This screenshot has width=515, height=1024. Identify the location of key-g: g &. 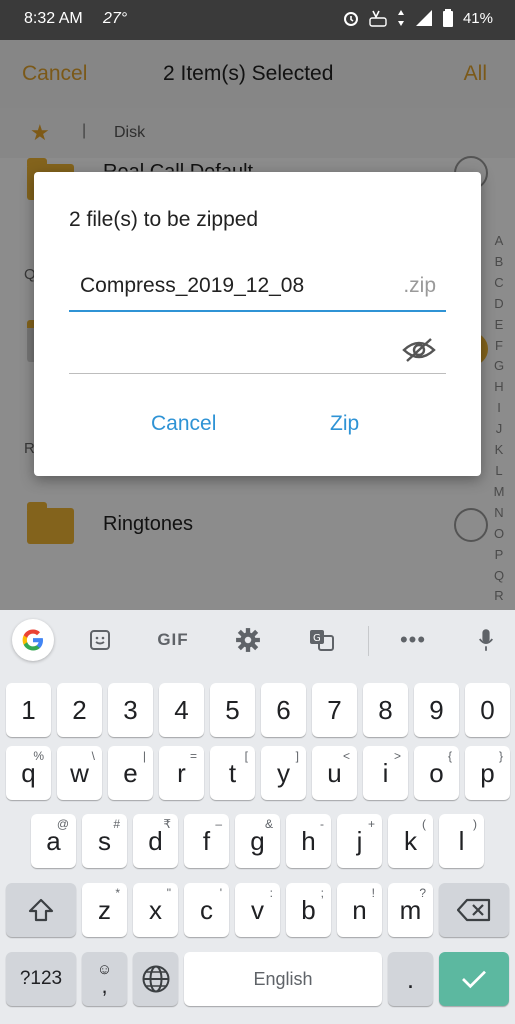
(257, 841).